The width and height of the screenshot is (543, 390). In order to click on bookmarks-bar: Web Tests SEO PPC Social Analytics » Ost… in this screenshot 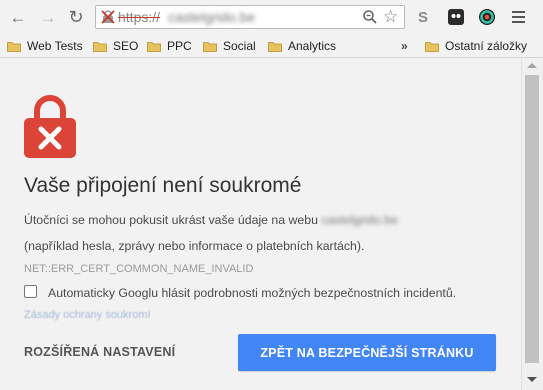, I will do `click(271, 46)`.